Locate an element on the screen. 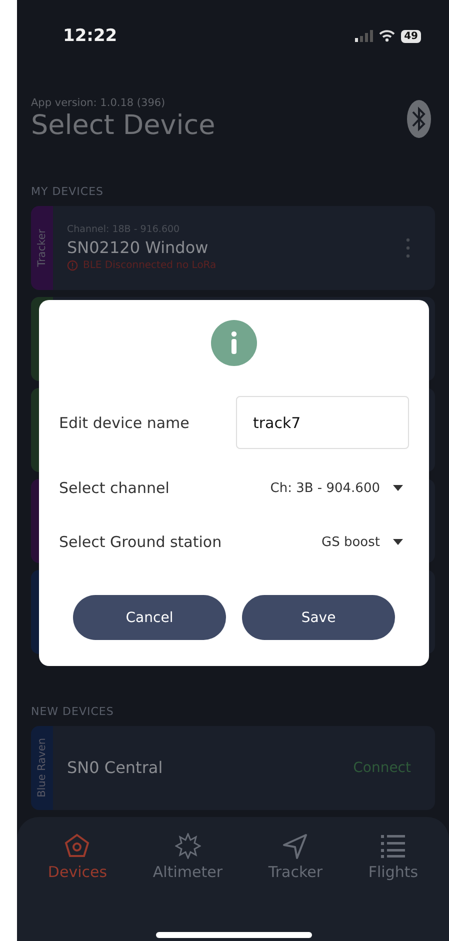  tab: Tracker is located at coordinates (295, 856).